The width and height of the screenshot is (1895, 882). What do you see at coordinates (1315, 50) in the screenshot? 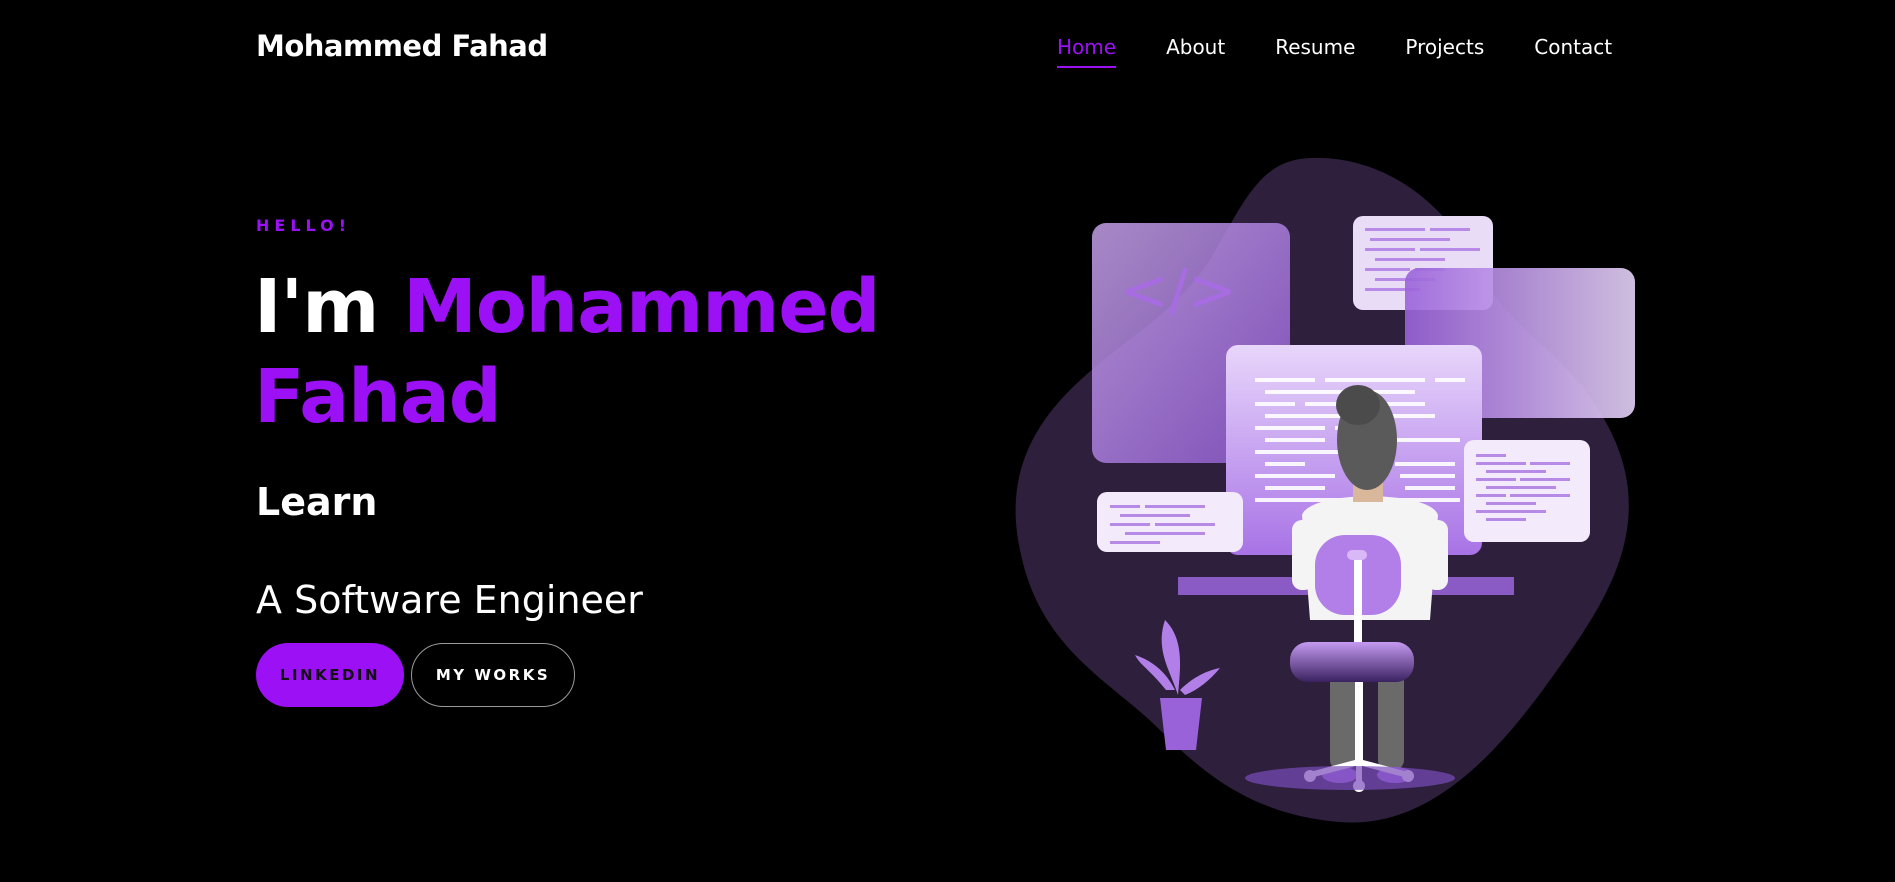
I see `nav-item-resume: Resume` at bounding box center [1315, 50].